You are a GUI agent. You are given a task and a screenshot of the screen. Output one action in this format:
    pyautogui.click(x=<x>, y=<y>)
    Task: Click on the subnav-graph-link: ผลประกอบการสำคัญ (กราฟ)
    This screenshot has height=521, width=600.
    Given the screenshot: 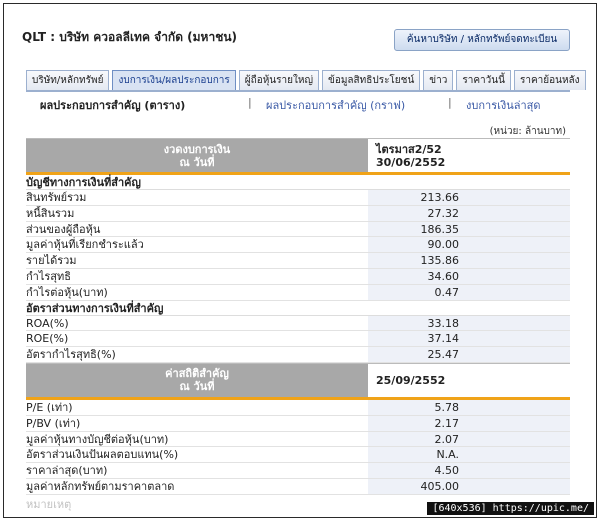 What is the action you would take?
    pyautogui.click(x=335, y=105)
    